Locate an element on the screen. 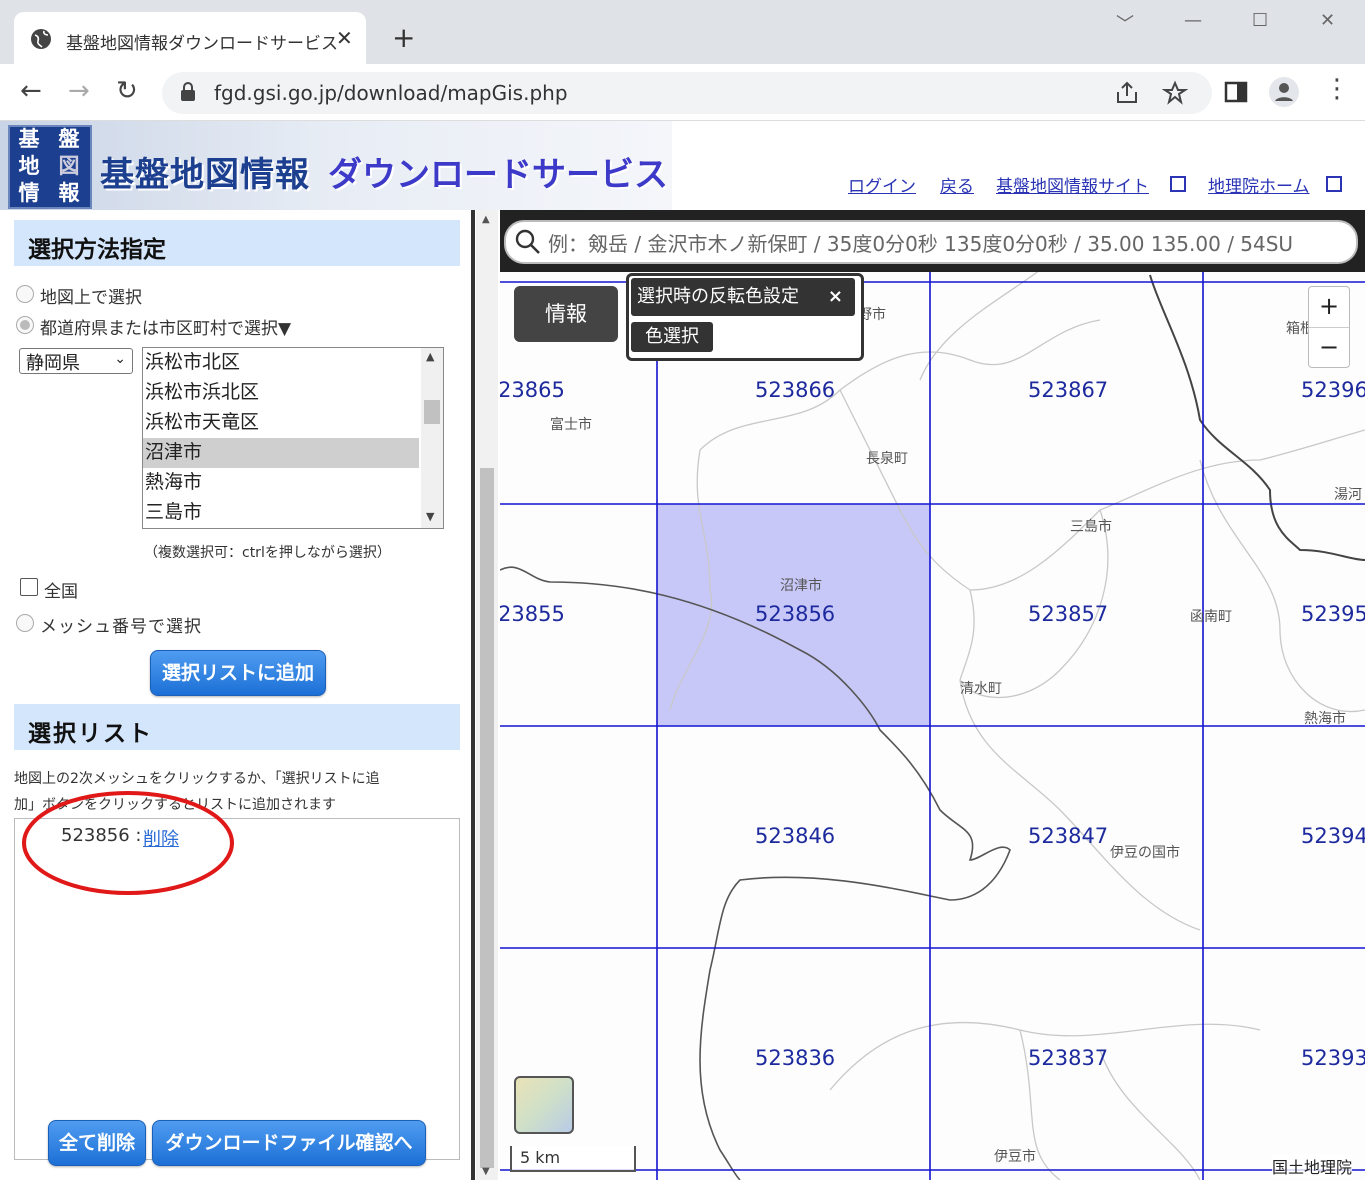 This screenshot has height=1180, width=1365. basemap-toggle is located at coordinates (544, 1105).